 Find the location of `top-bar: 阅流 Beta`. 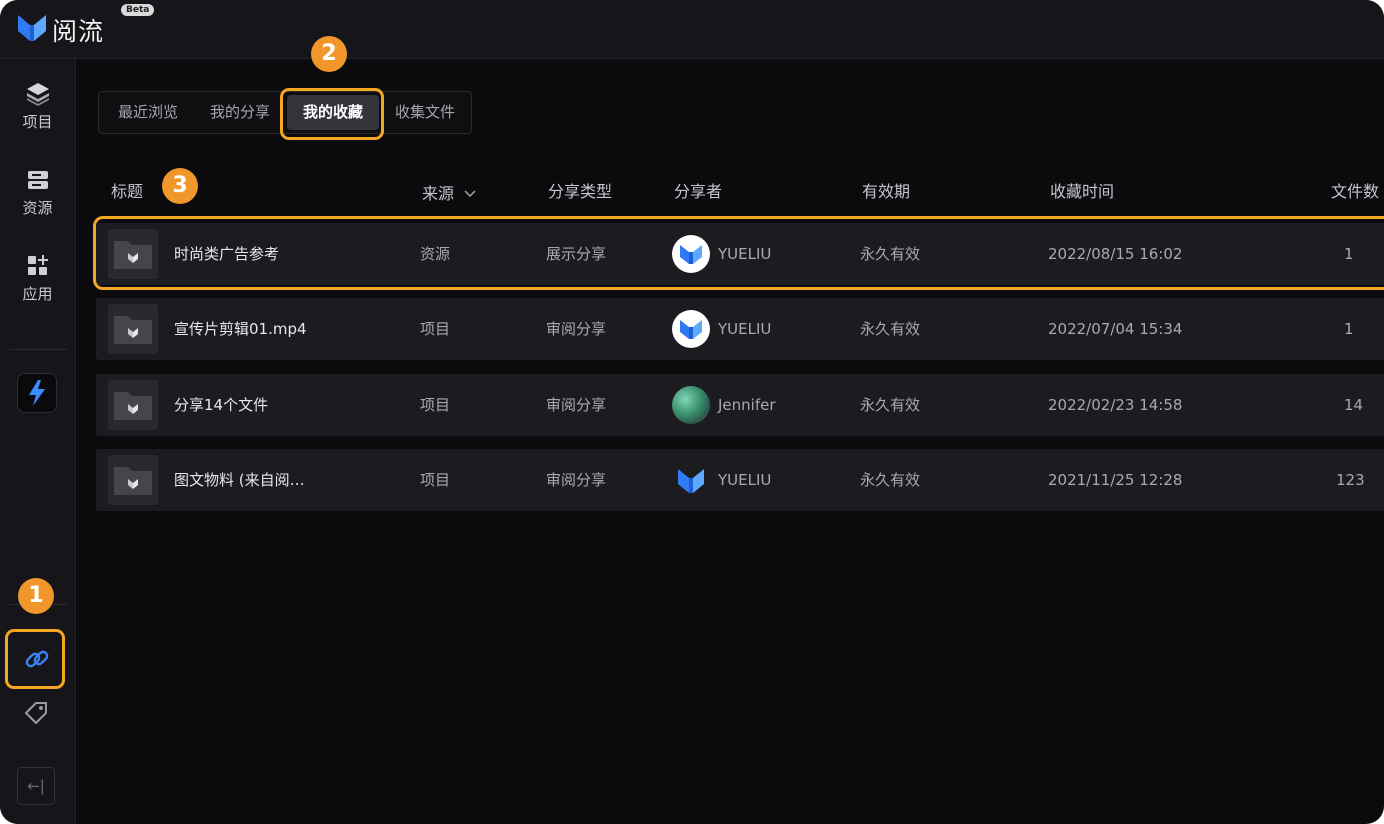

top-bar: 阅流 Beta is located at coordinates (692, 29).